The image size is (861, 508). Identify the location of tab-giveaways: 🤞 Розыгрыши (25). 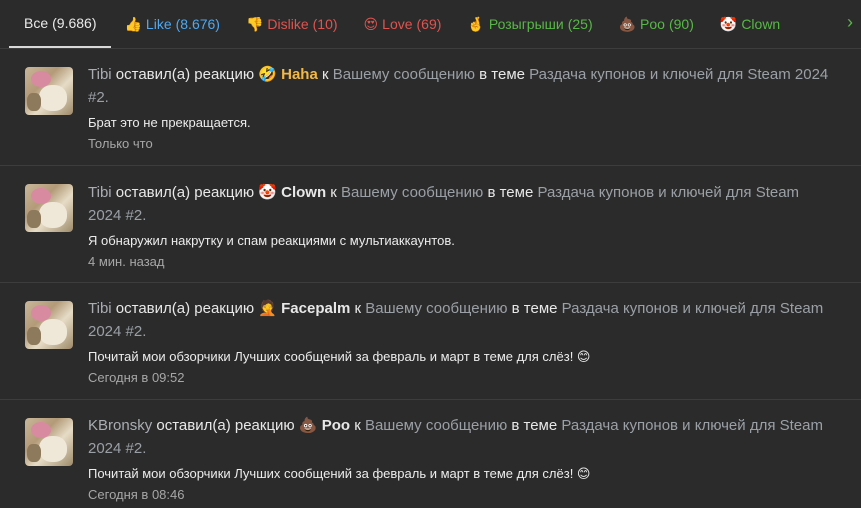
(529, 24).